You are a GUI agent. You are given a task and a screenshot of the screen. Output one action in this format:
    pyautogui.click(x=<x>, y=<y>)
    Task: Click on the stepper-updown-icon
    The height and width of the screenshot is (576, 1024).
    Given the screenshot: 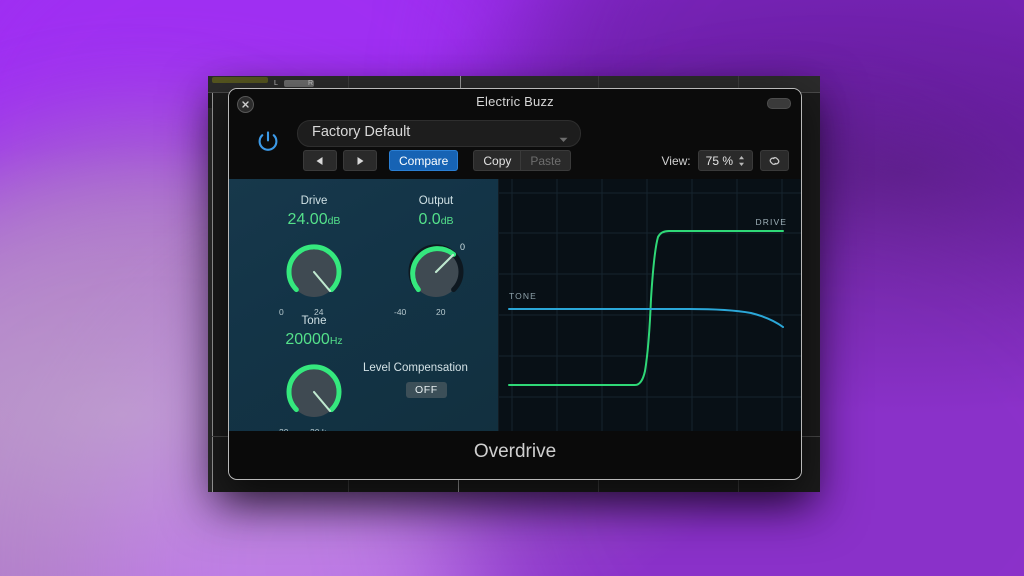 What is the action you would take?
    pyautogui.click(x=741, y=161)
    